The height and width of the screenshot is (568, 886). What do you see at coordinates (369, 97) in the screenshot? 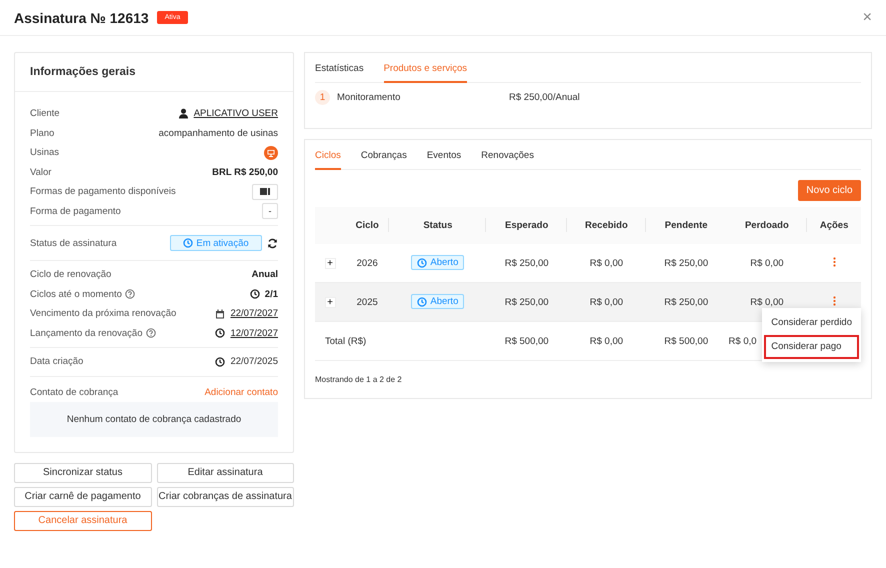
I see `product-name: Monitoramento` at bounding box center [369, 97].